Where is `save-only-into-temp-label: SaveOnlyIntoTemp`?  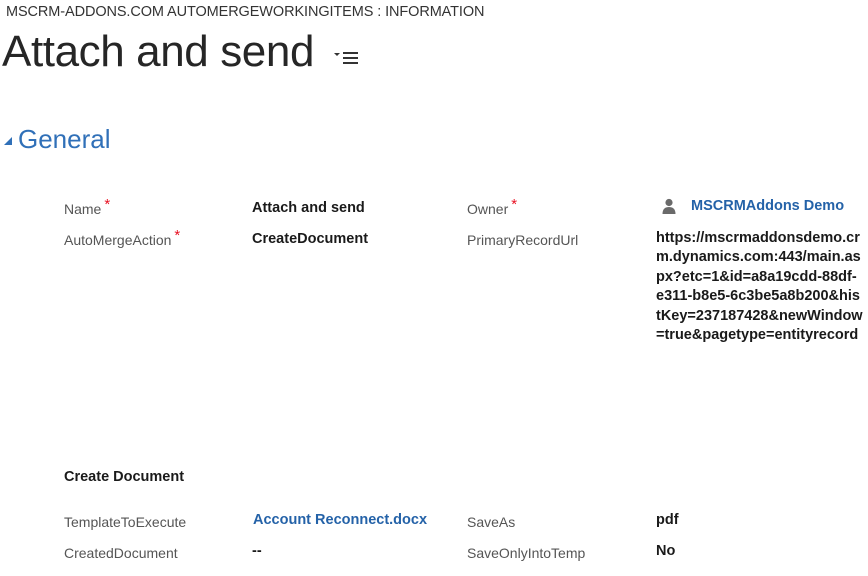 save-only-into-temp-label: SaveOnlyIntoTemp is located at coordinates (526, 553).